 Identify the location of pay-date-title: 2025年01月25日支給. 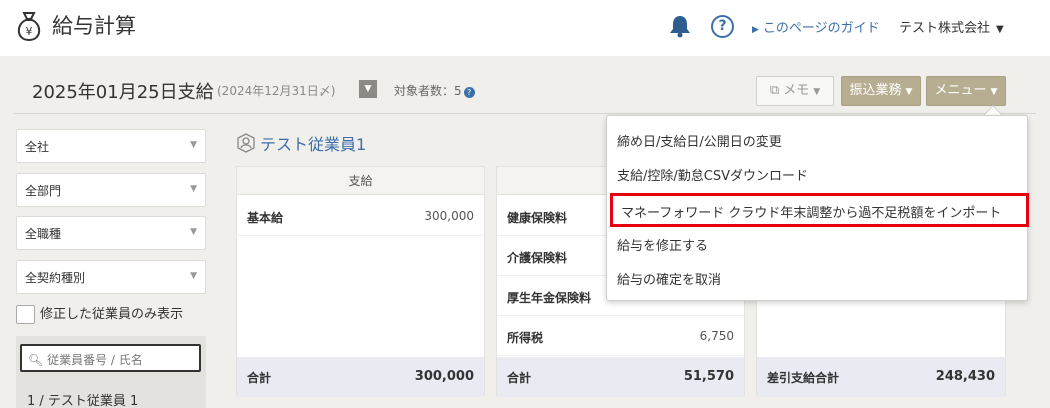
(123, 92).